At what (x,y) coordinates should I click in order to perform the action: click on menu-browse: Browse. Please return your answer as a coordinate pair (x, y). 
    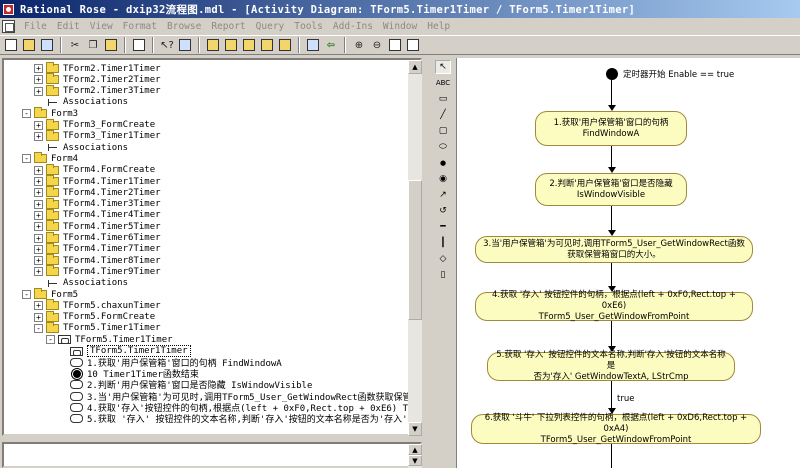
    Looking at the image, I should click on (184, 26).